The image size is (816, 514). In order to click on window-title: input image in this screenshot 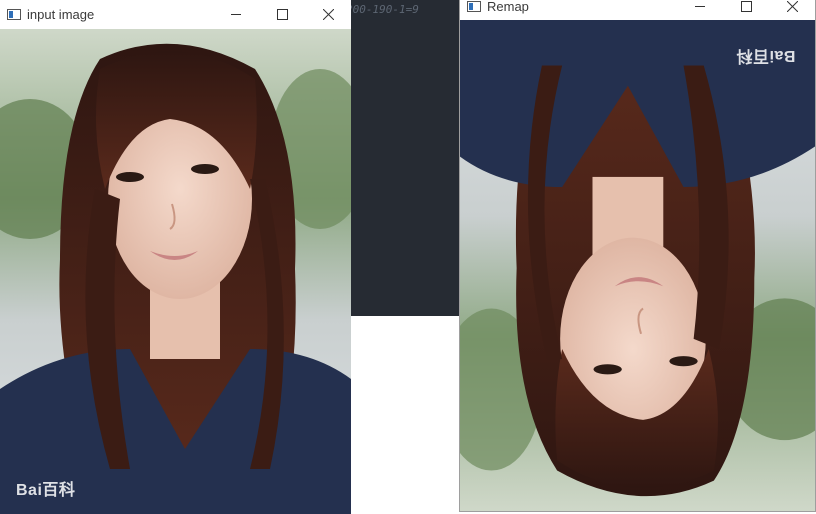, I will do `click(61, 14)`.